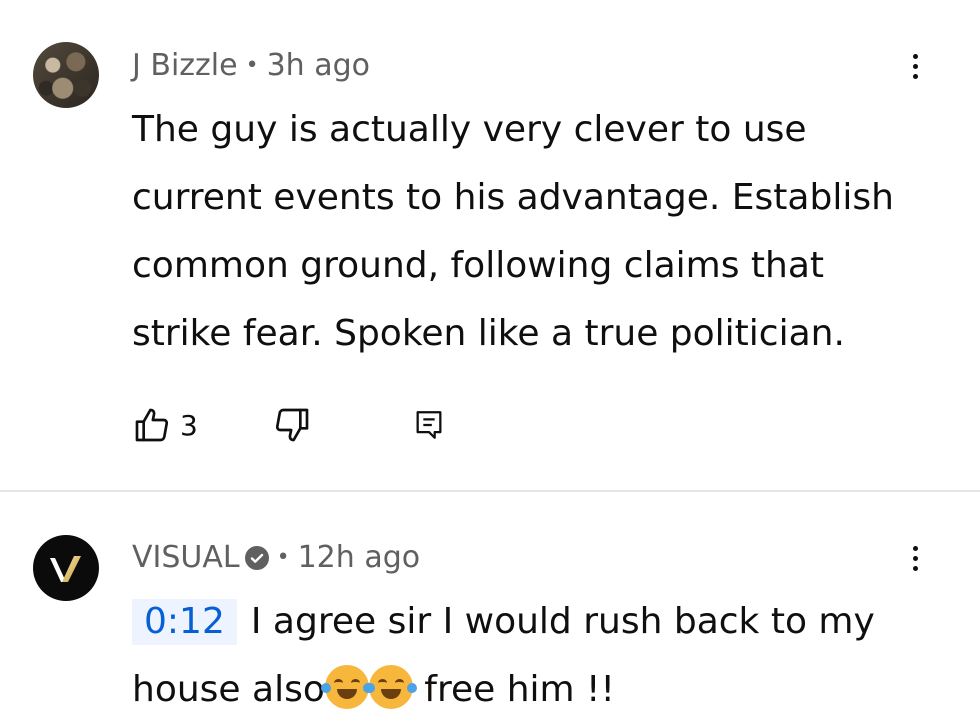 The width and height of the screenshot is (980, 725). What do you see at coordinates (228, 689) in the screenshot?
I see `comment-line-text: house also` at bounding box center [228, 689].